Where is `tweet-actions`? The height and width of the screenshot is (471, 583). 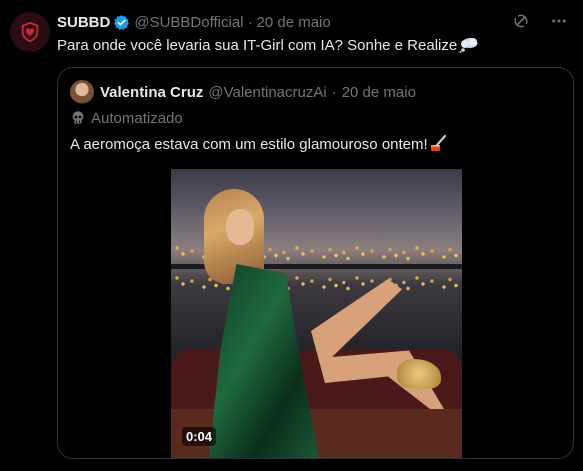 tweet-actions is located at coordinates (540, 21).